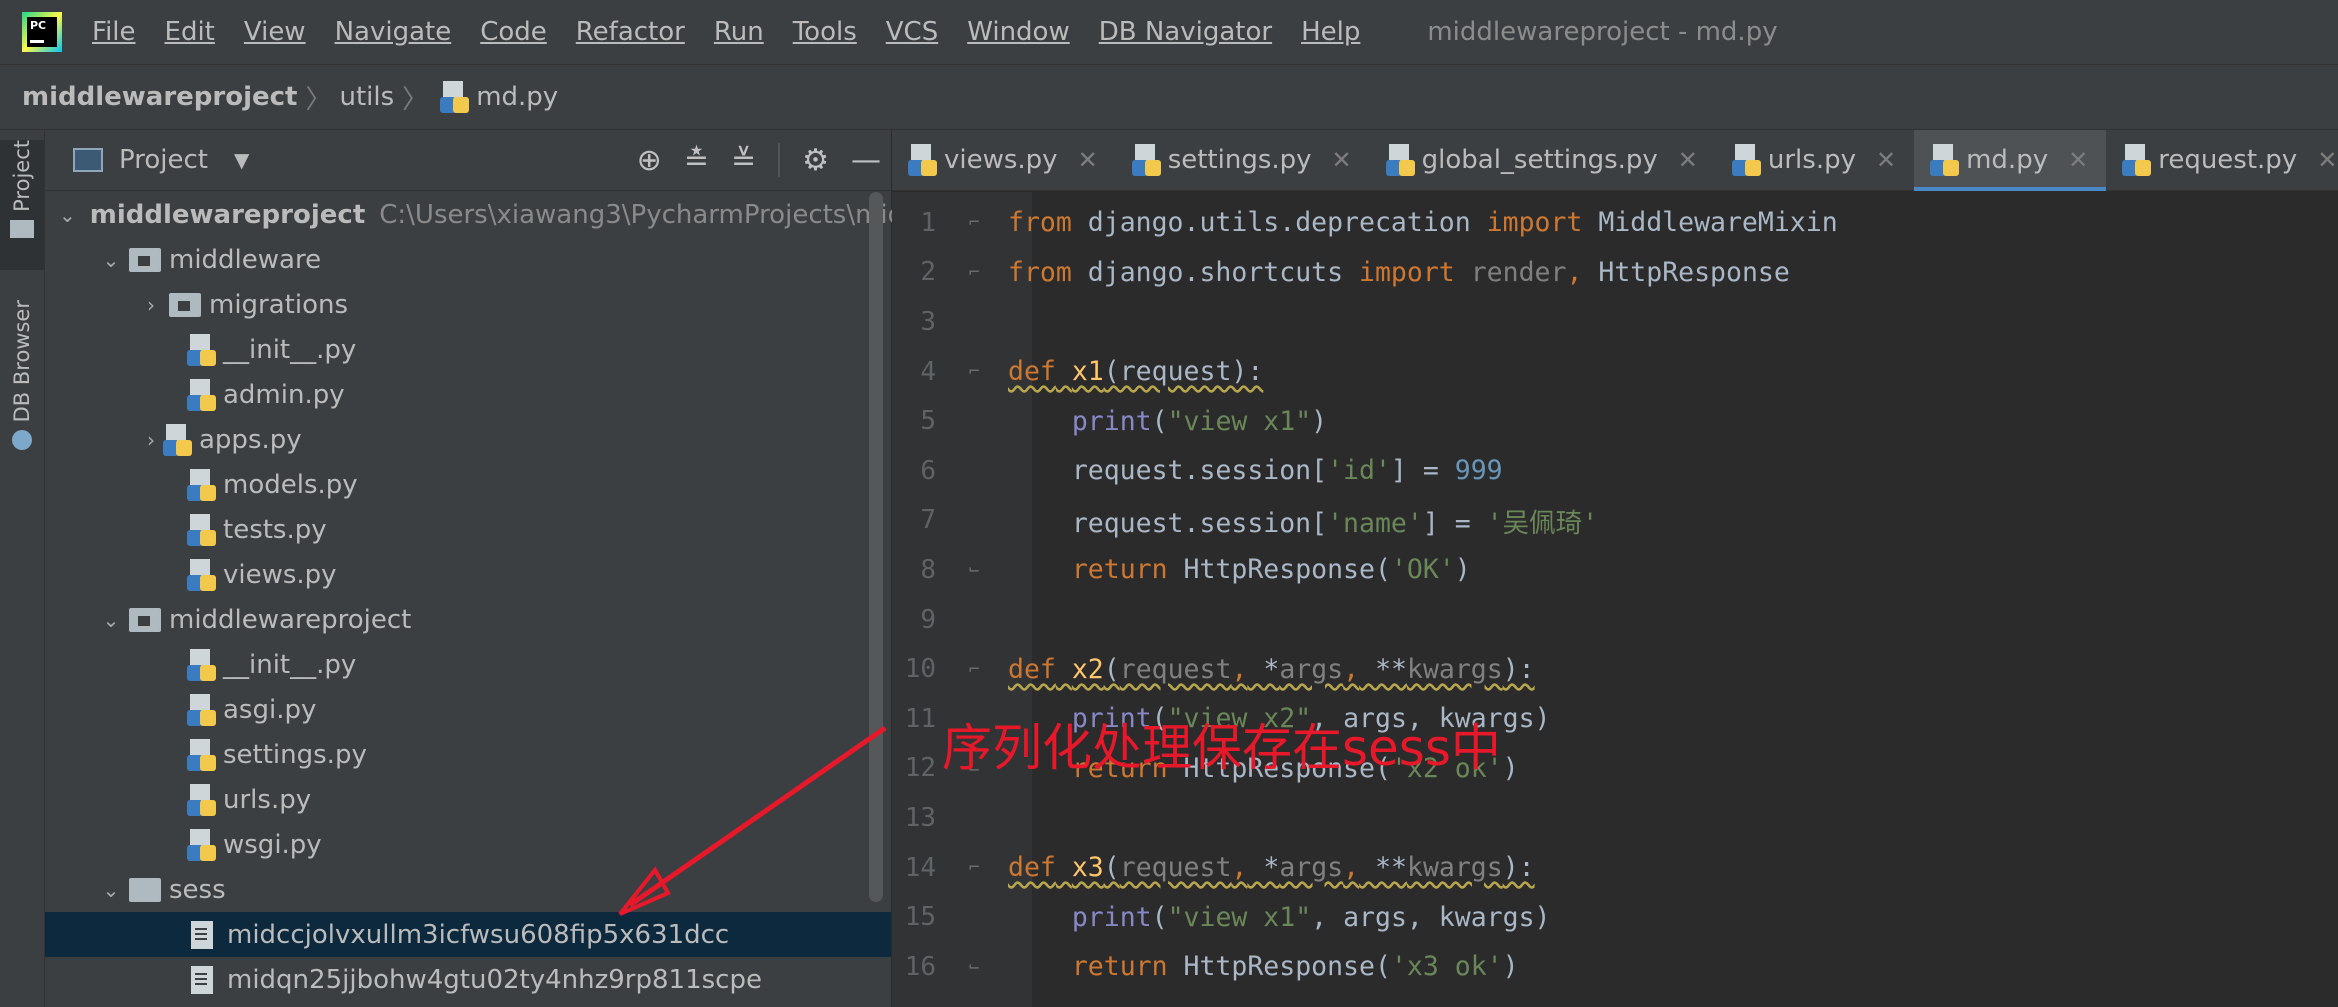 The height and width of the screenshot is (1007, 2338). Describe the element at coordinates (275, 529) in the screenshot. I see `tree-node-label: tests.py` at that location.